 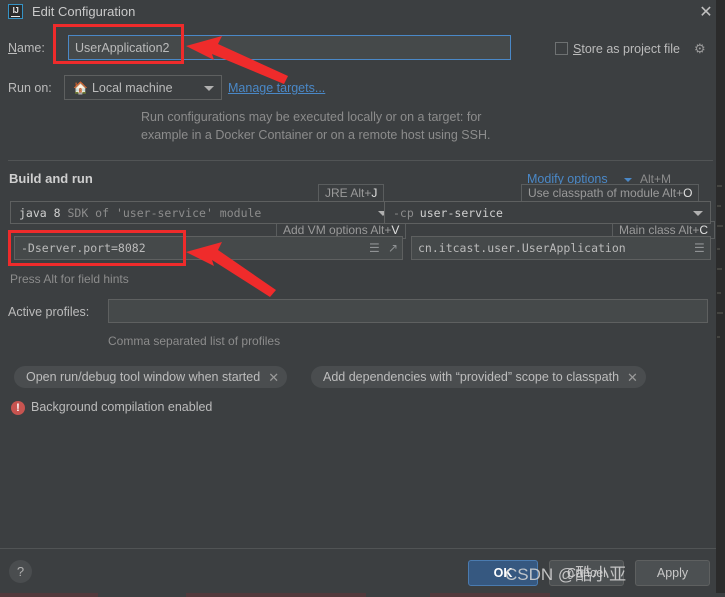 What do you see at coordinates (586, 573) in the screenshot?
I see `cancel-button: Cancel` at bounding box center [586, 573].